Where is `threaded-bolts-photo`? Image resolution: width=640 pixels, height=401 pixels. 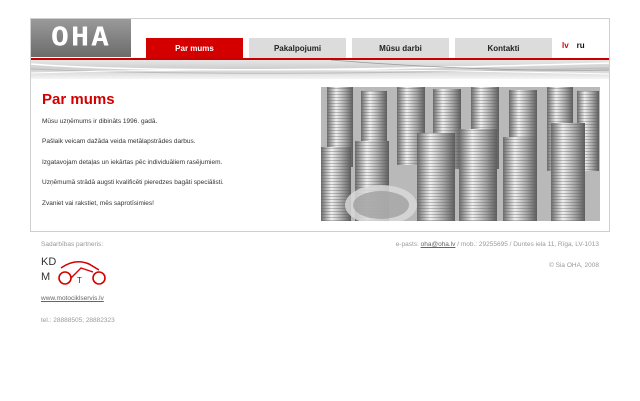 threaded-bolts-photo is located at coordinates (460, 154).